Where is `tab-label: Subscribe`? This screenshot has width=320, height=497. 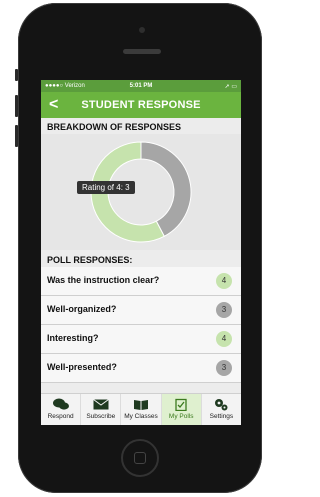 tab-label: Subscribe is located at coordinates (101, 416).